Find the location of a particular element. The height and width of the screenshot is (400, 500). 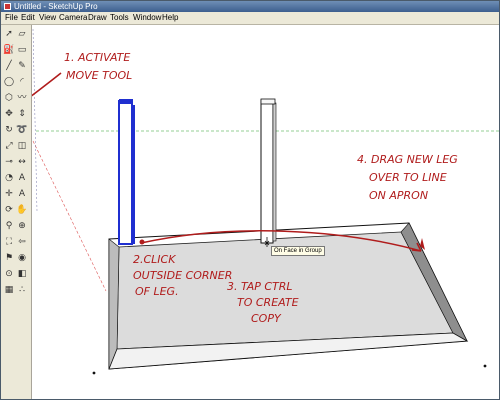

sketchup-logo-icon is located at coordinates (7, 6).